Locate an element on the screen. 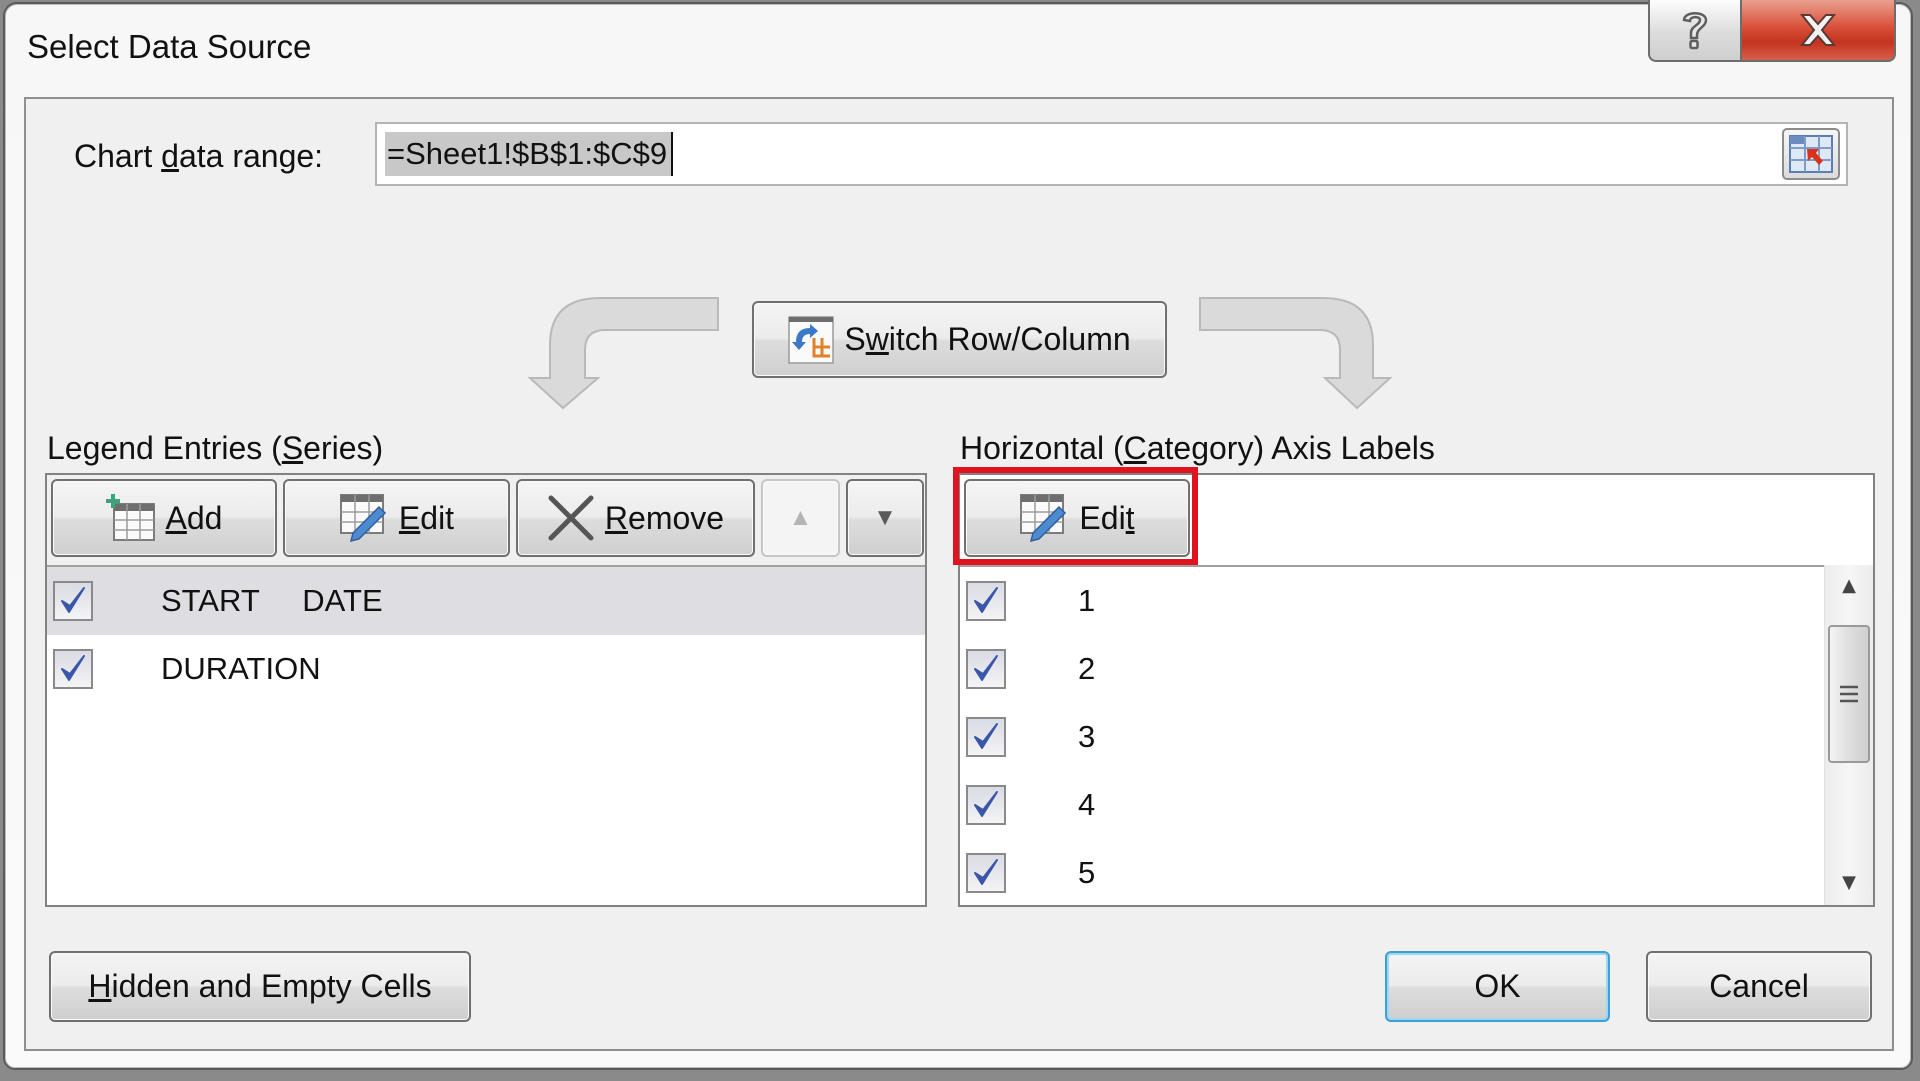  series-name: DURATION is located at coordinates (241, 668).